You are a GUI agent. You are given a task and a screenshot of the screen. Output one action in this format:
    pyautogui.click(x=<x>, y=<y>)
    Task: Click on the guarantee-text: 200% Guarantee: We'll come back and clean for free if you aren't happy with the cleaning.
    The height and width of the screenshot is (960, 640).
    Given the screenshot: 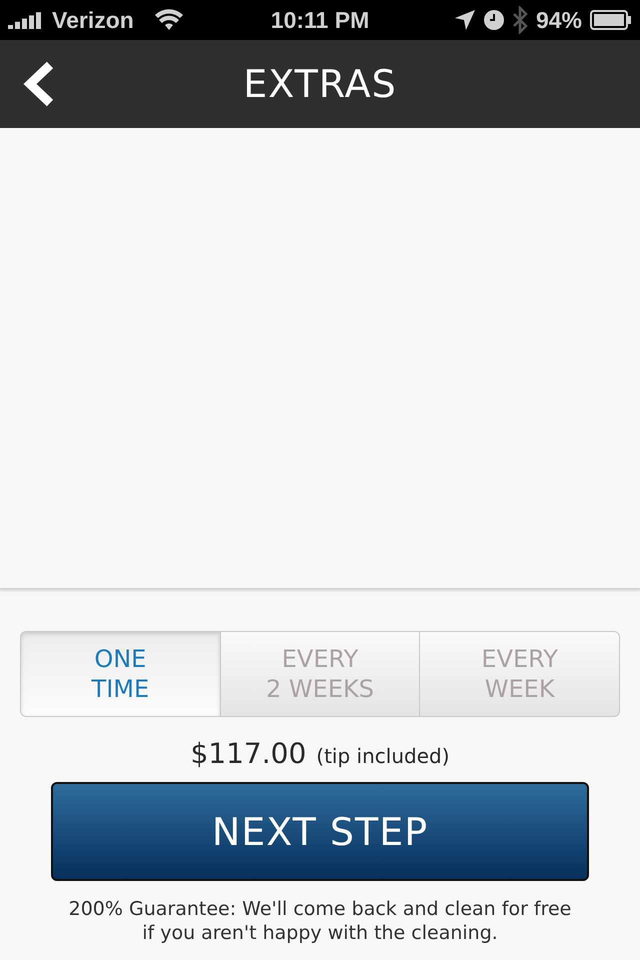 What is the action you would take?
    pyautogui.click(x=320, y=921)
    